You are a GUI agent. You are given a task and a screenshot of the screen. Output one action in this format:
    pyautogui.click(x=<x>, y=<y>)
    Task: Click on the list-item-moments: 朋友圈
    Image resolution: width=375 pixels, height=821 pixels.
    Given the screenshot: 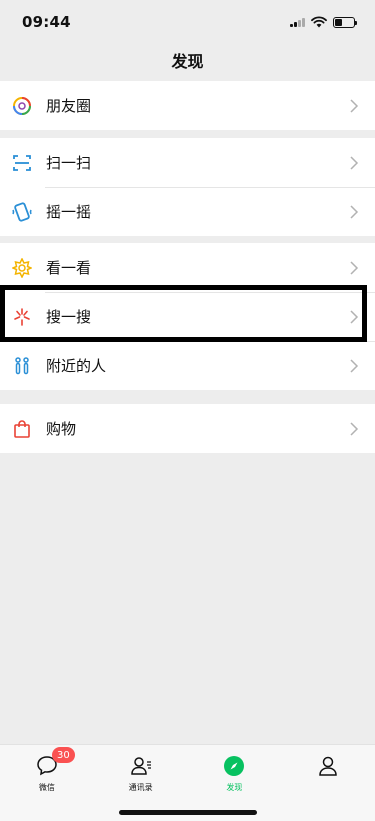 What is the action you would take?
    pyautogui.click(x=187, y=105)
    